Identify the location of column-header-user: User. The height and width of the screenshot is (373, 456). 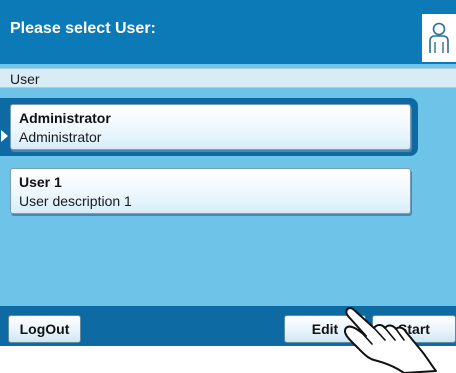
(25, 79).